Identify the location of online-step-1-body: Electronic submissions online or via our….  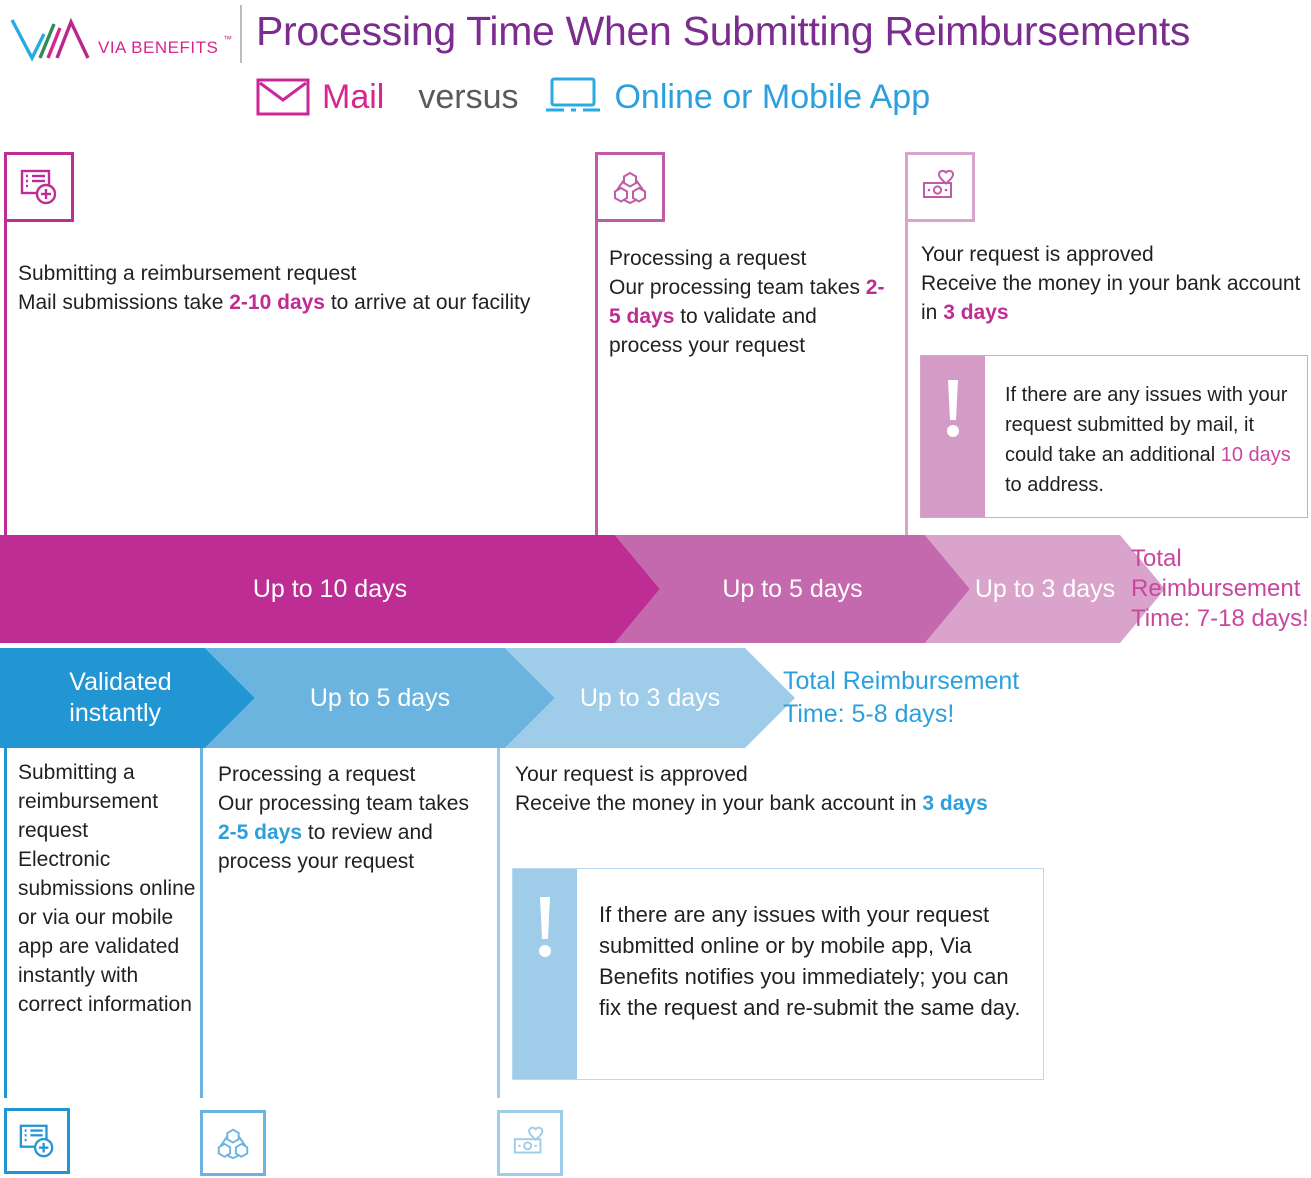
(107, 932).